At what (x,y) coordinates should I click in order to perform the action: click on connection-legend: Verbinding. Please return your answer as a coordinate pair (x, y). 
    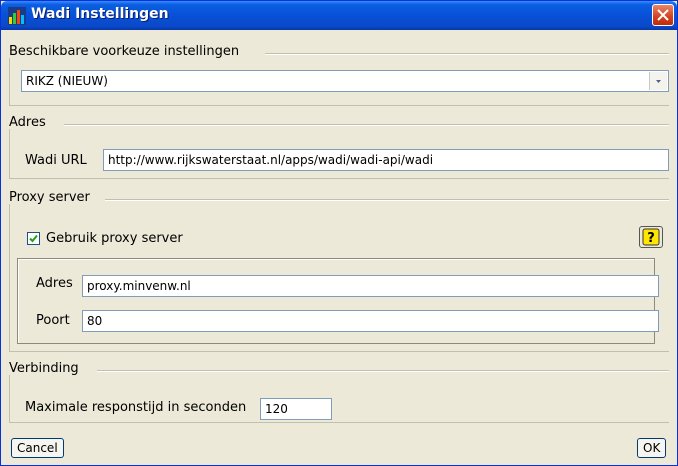
    Looking at the image, I should click on (46, 368).